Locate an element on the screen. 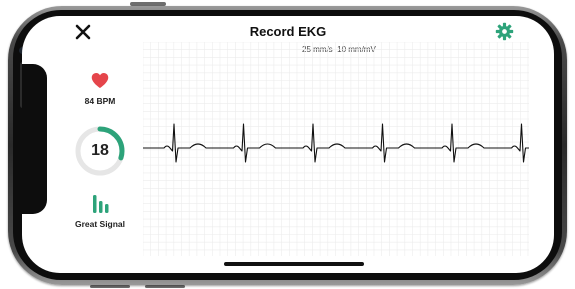  gear-icon is located at coordinates (504, 31).